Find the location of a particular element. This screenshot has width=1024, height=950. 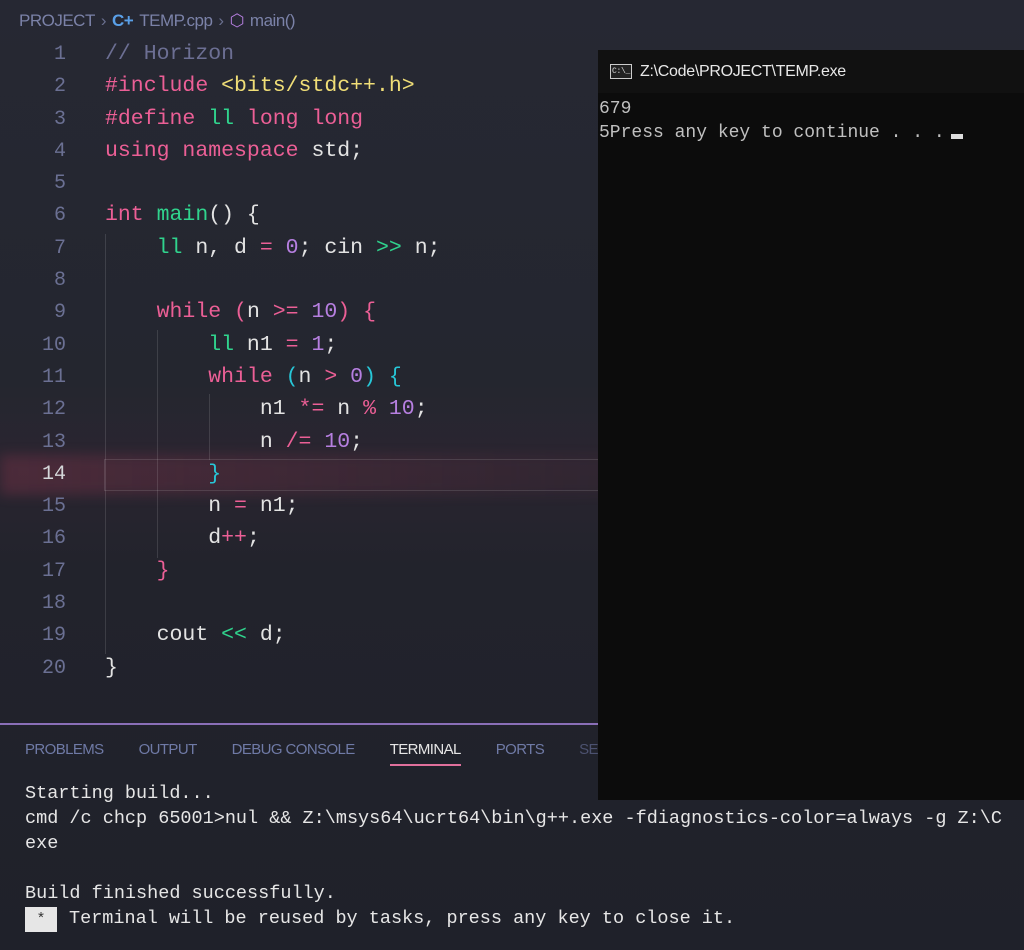

line-number: 10 is located at coordinates (53, 345).